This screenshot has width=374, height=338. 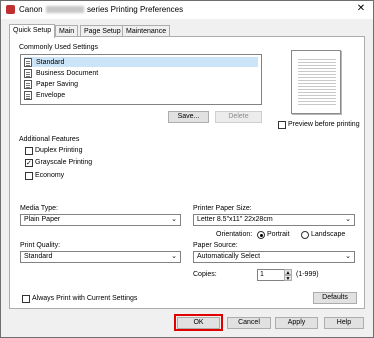 I want to click on title-bar: Canon series Printing Preferences ✕, so click(x=187, y=10).